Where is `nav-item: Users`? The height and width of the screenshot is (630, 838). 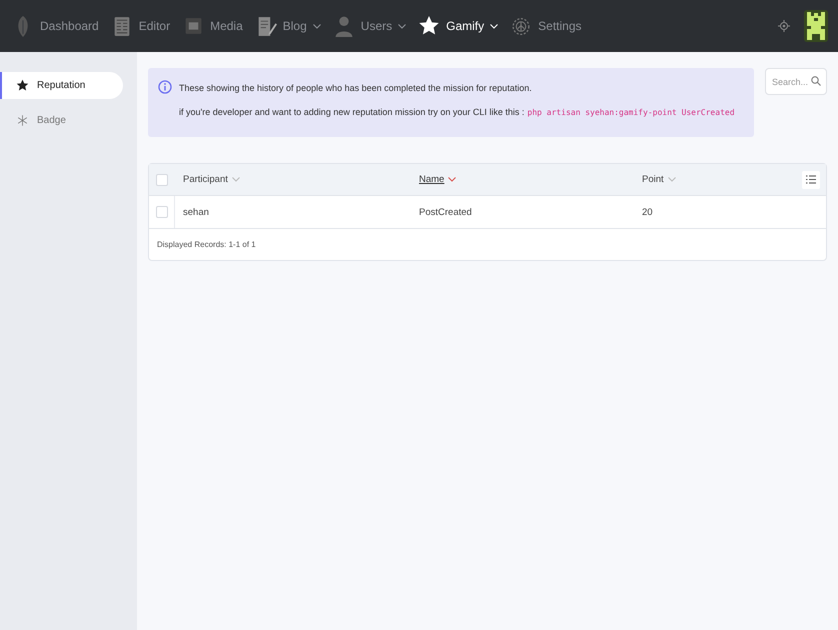
nav-item: Users is located at coordinates (369, 26).